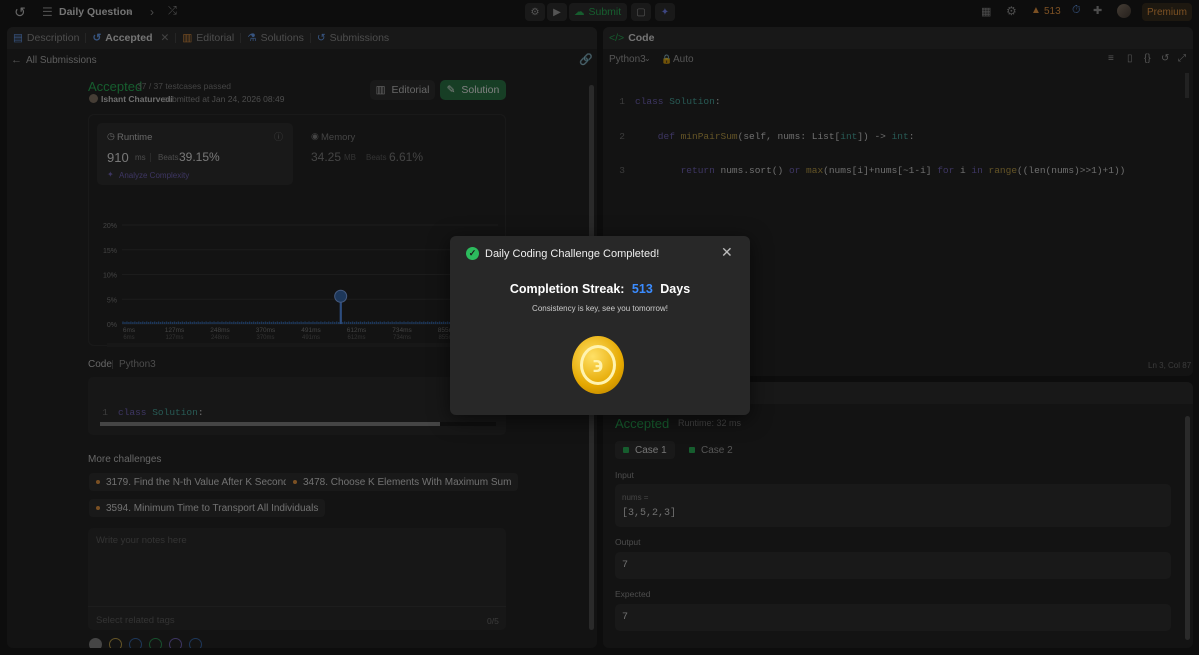 The image size is (1199, 655). I want to click on streak-label: Completion Streak:, so click(567, 289).